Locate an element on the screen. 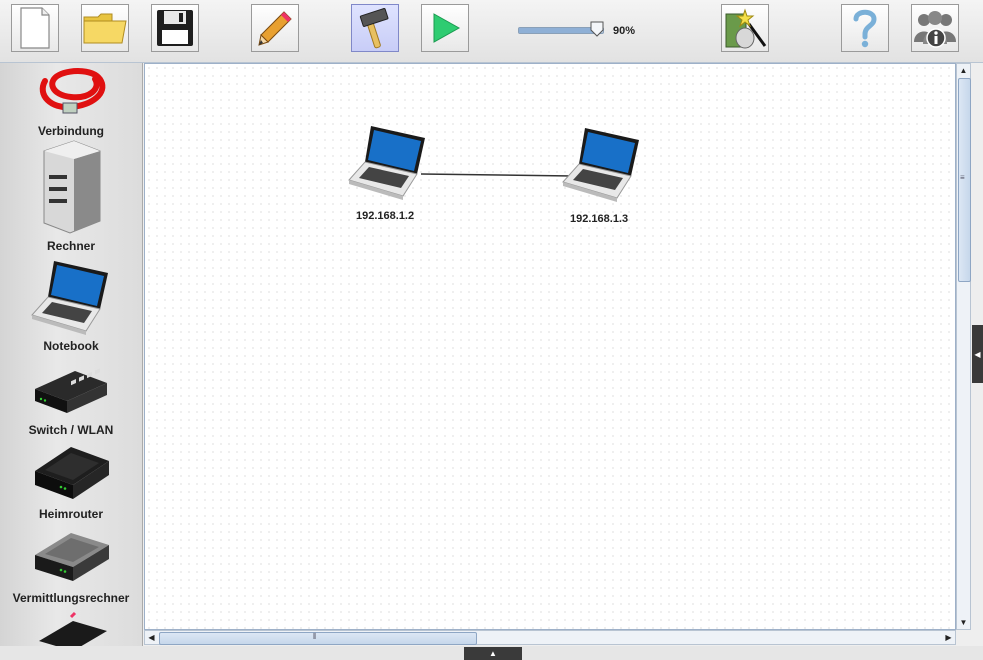  palette-label: Verbindung is located at coordinates (71, 131).